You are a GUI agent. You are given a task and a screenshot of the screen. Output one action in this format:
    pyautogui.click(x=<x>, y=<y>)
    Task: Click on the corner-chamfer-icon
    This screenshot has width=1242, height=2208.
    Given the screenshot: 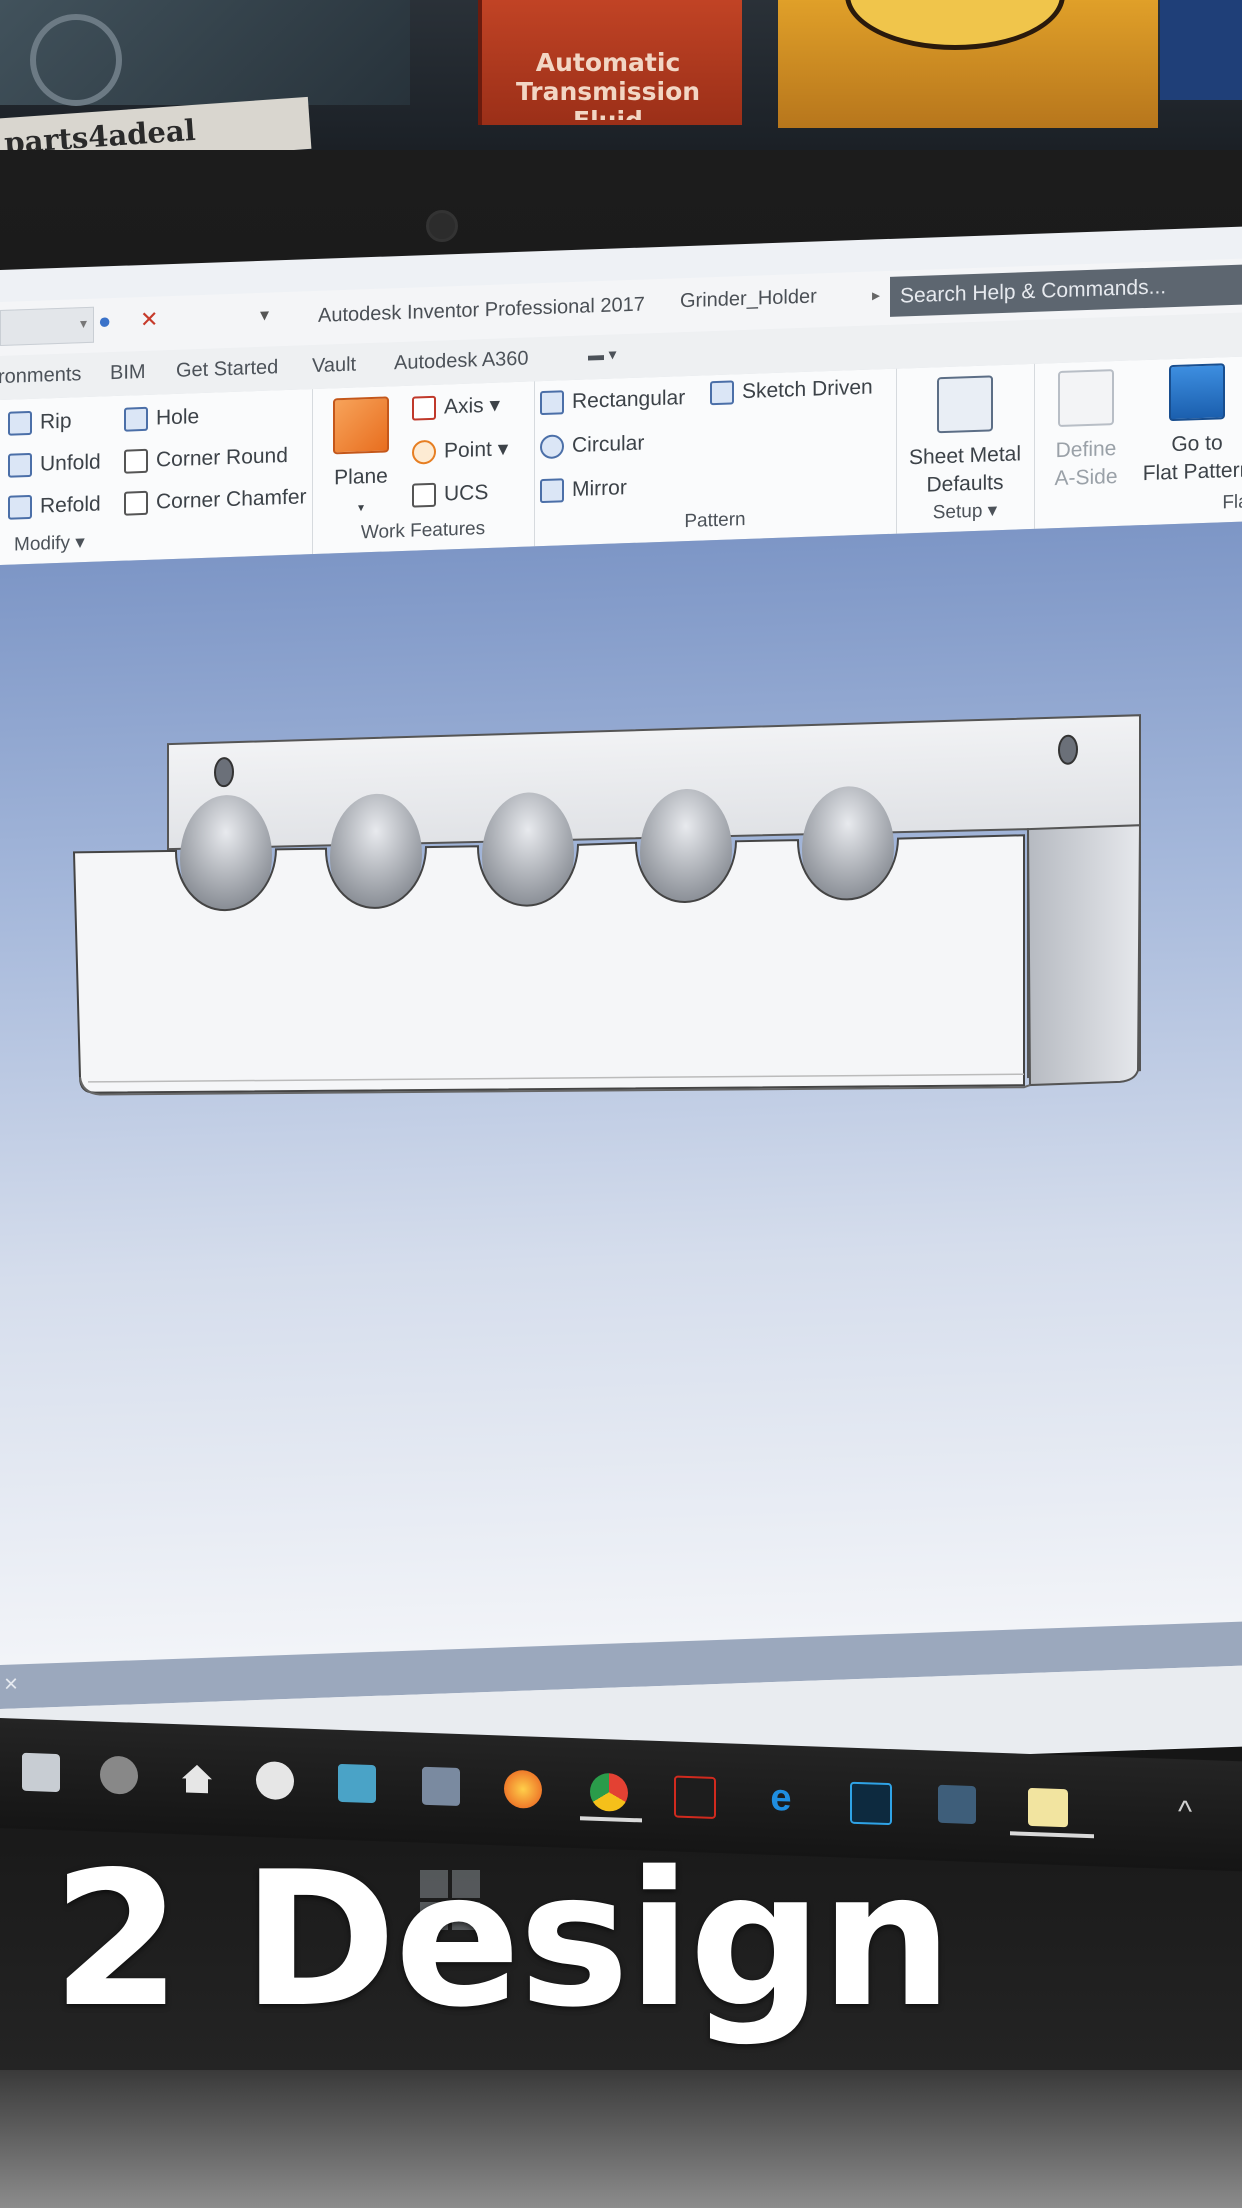 What is the action you would take?
    pyautogui.click(x=136, y=503)
    